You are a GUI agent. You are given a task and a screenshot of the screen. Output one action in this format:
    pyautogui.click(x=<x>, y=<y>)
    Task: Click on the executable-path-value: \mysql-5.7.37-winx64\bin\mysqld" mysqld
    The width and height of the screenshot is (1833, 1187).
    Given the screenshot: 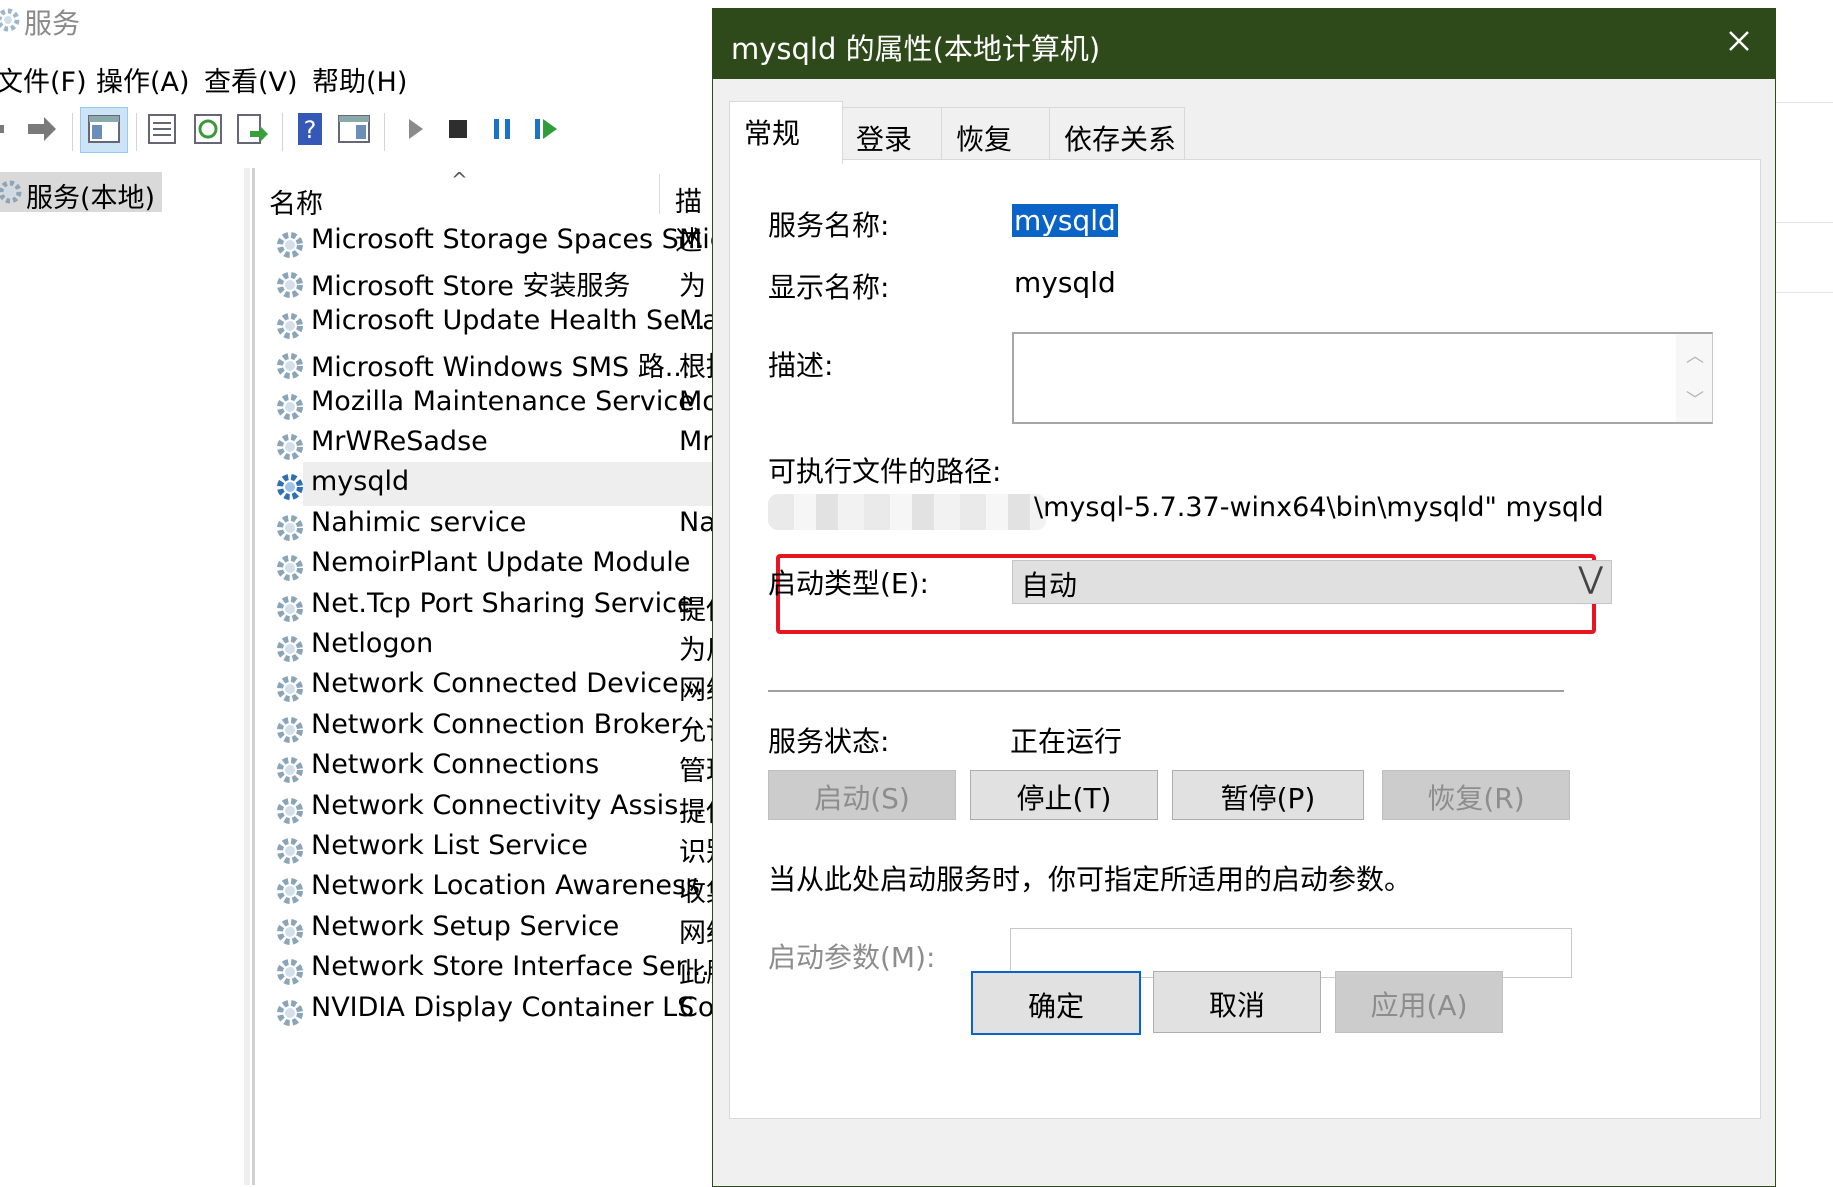 What is the action you would take?
    pyautogui.click(x=1319, y=507)
    